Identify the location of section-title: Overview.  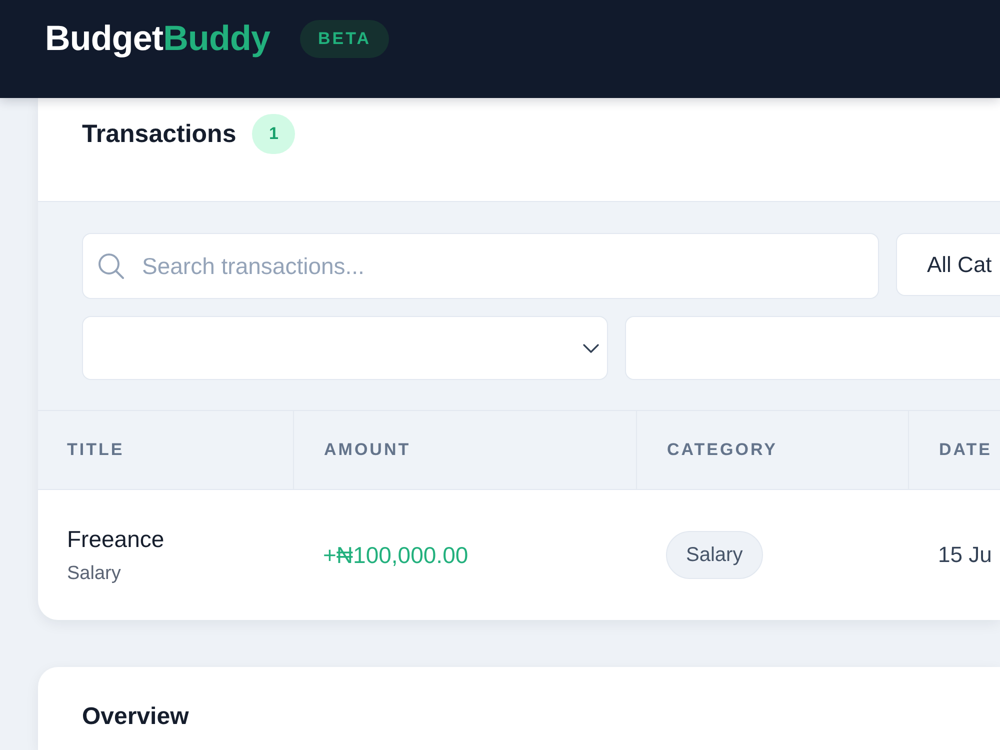
(135, 717).